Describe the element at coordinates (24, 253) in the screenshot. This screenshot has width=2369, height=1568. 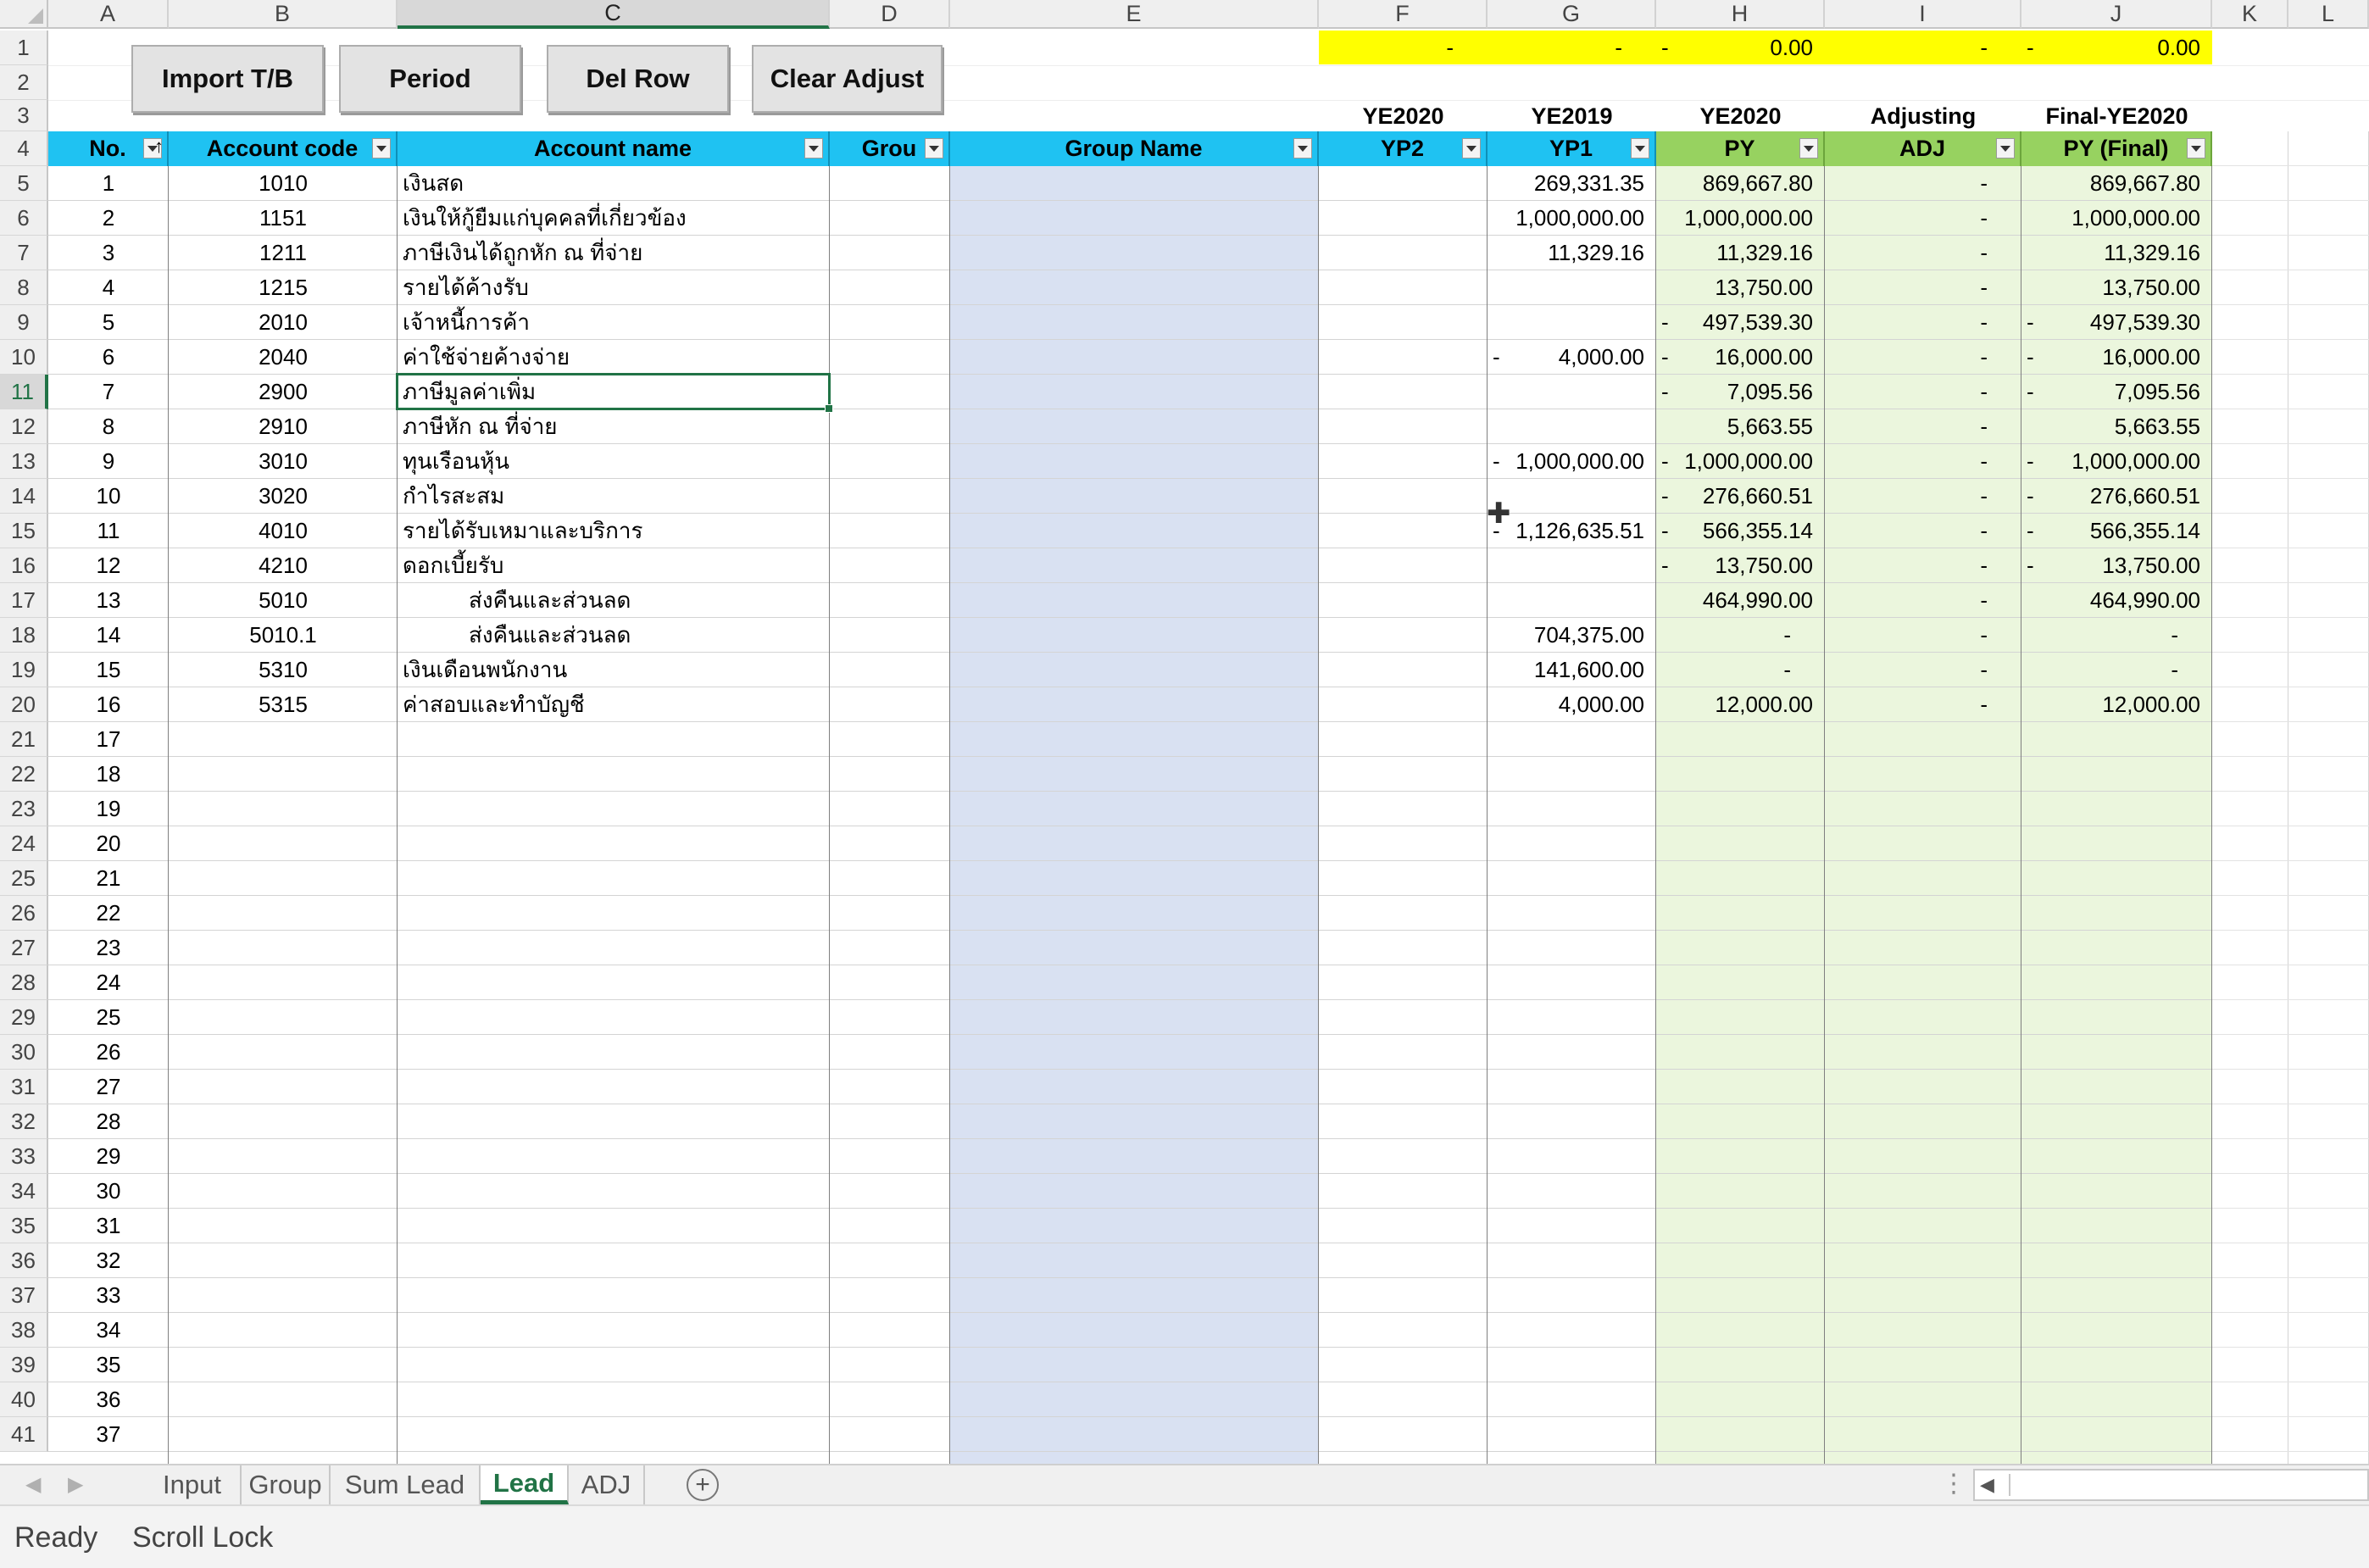
I see `row-header-7: 7` at that location.